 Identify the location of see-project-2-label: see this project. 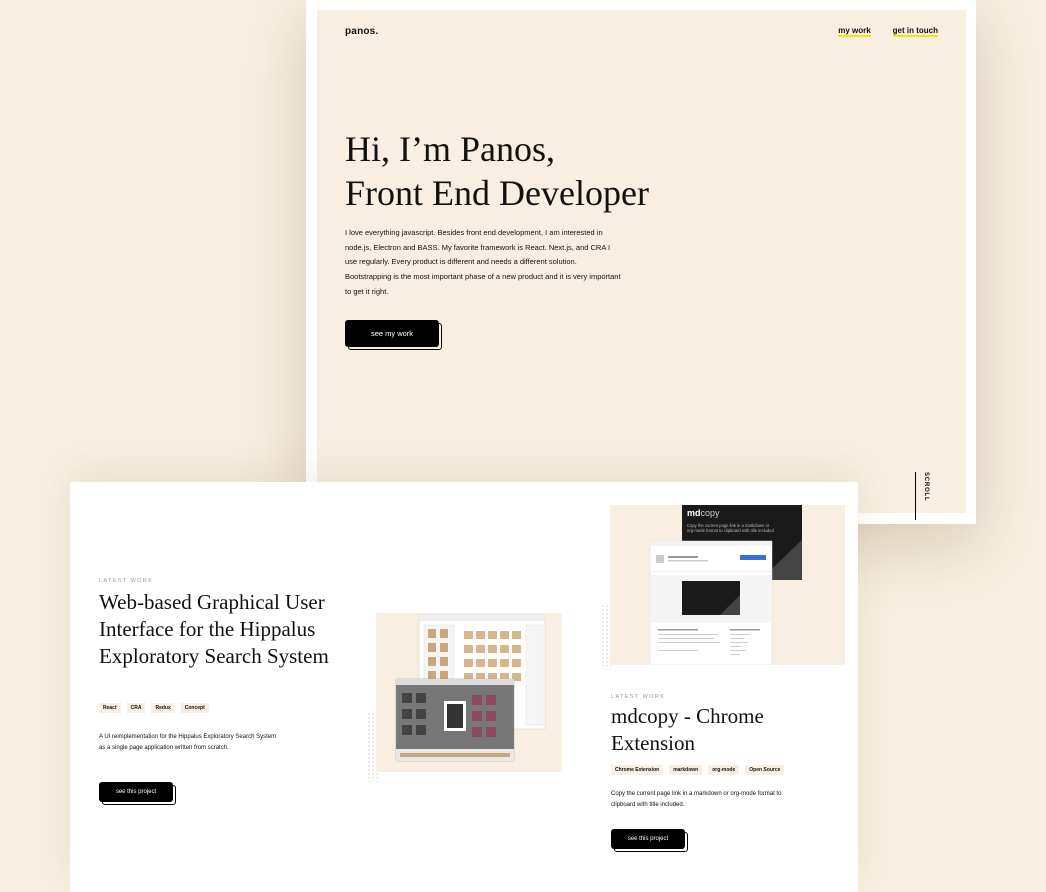
(648, 839).